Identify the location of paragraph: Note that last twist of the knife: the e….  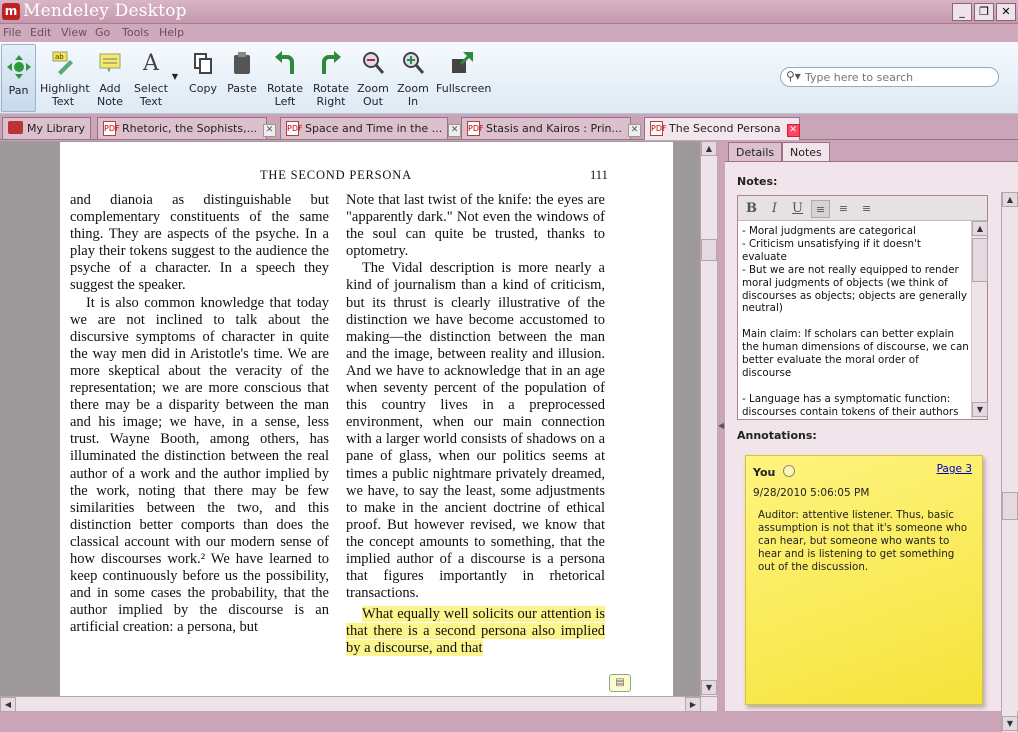
(475, 226).